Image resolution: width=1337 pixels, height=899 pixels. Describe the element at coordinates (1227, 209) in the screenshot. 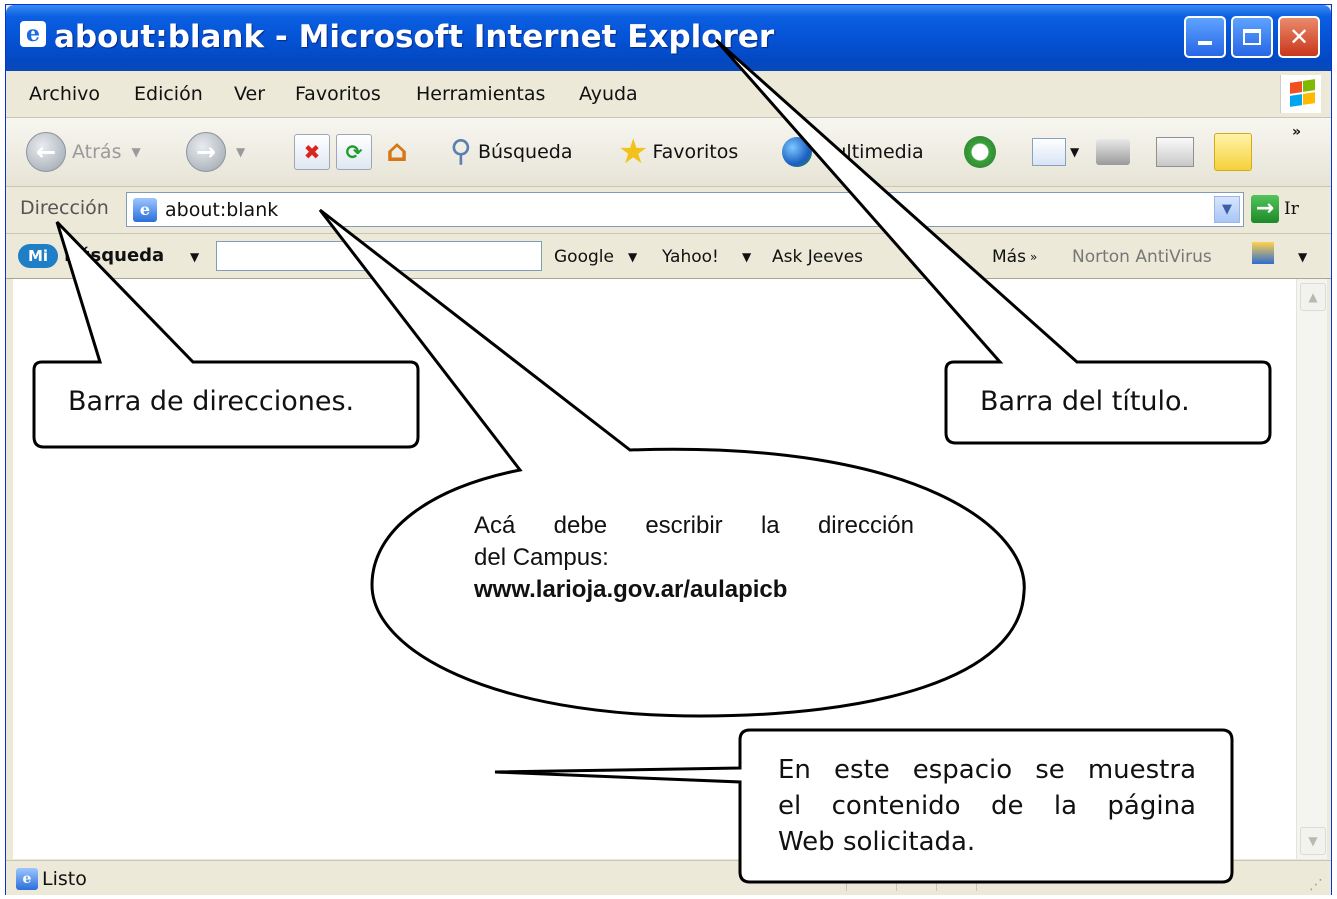

I see `address-dropdown-button: ▼` at that location.